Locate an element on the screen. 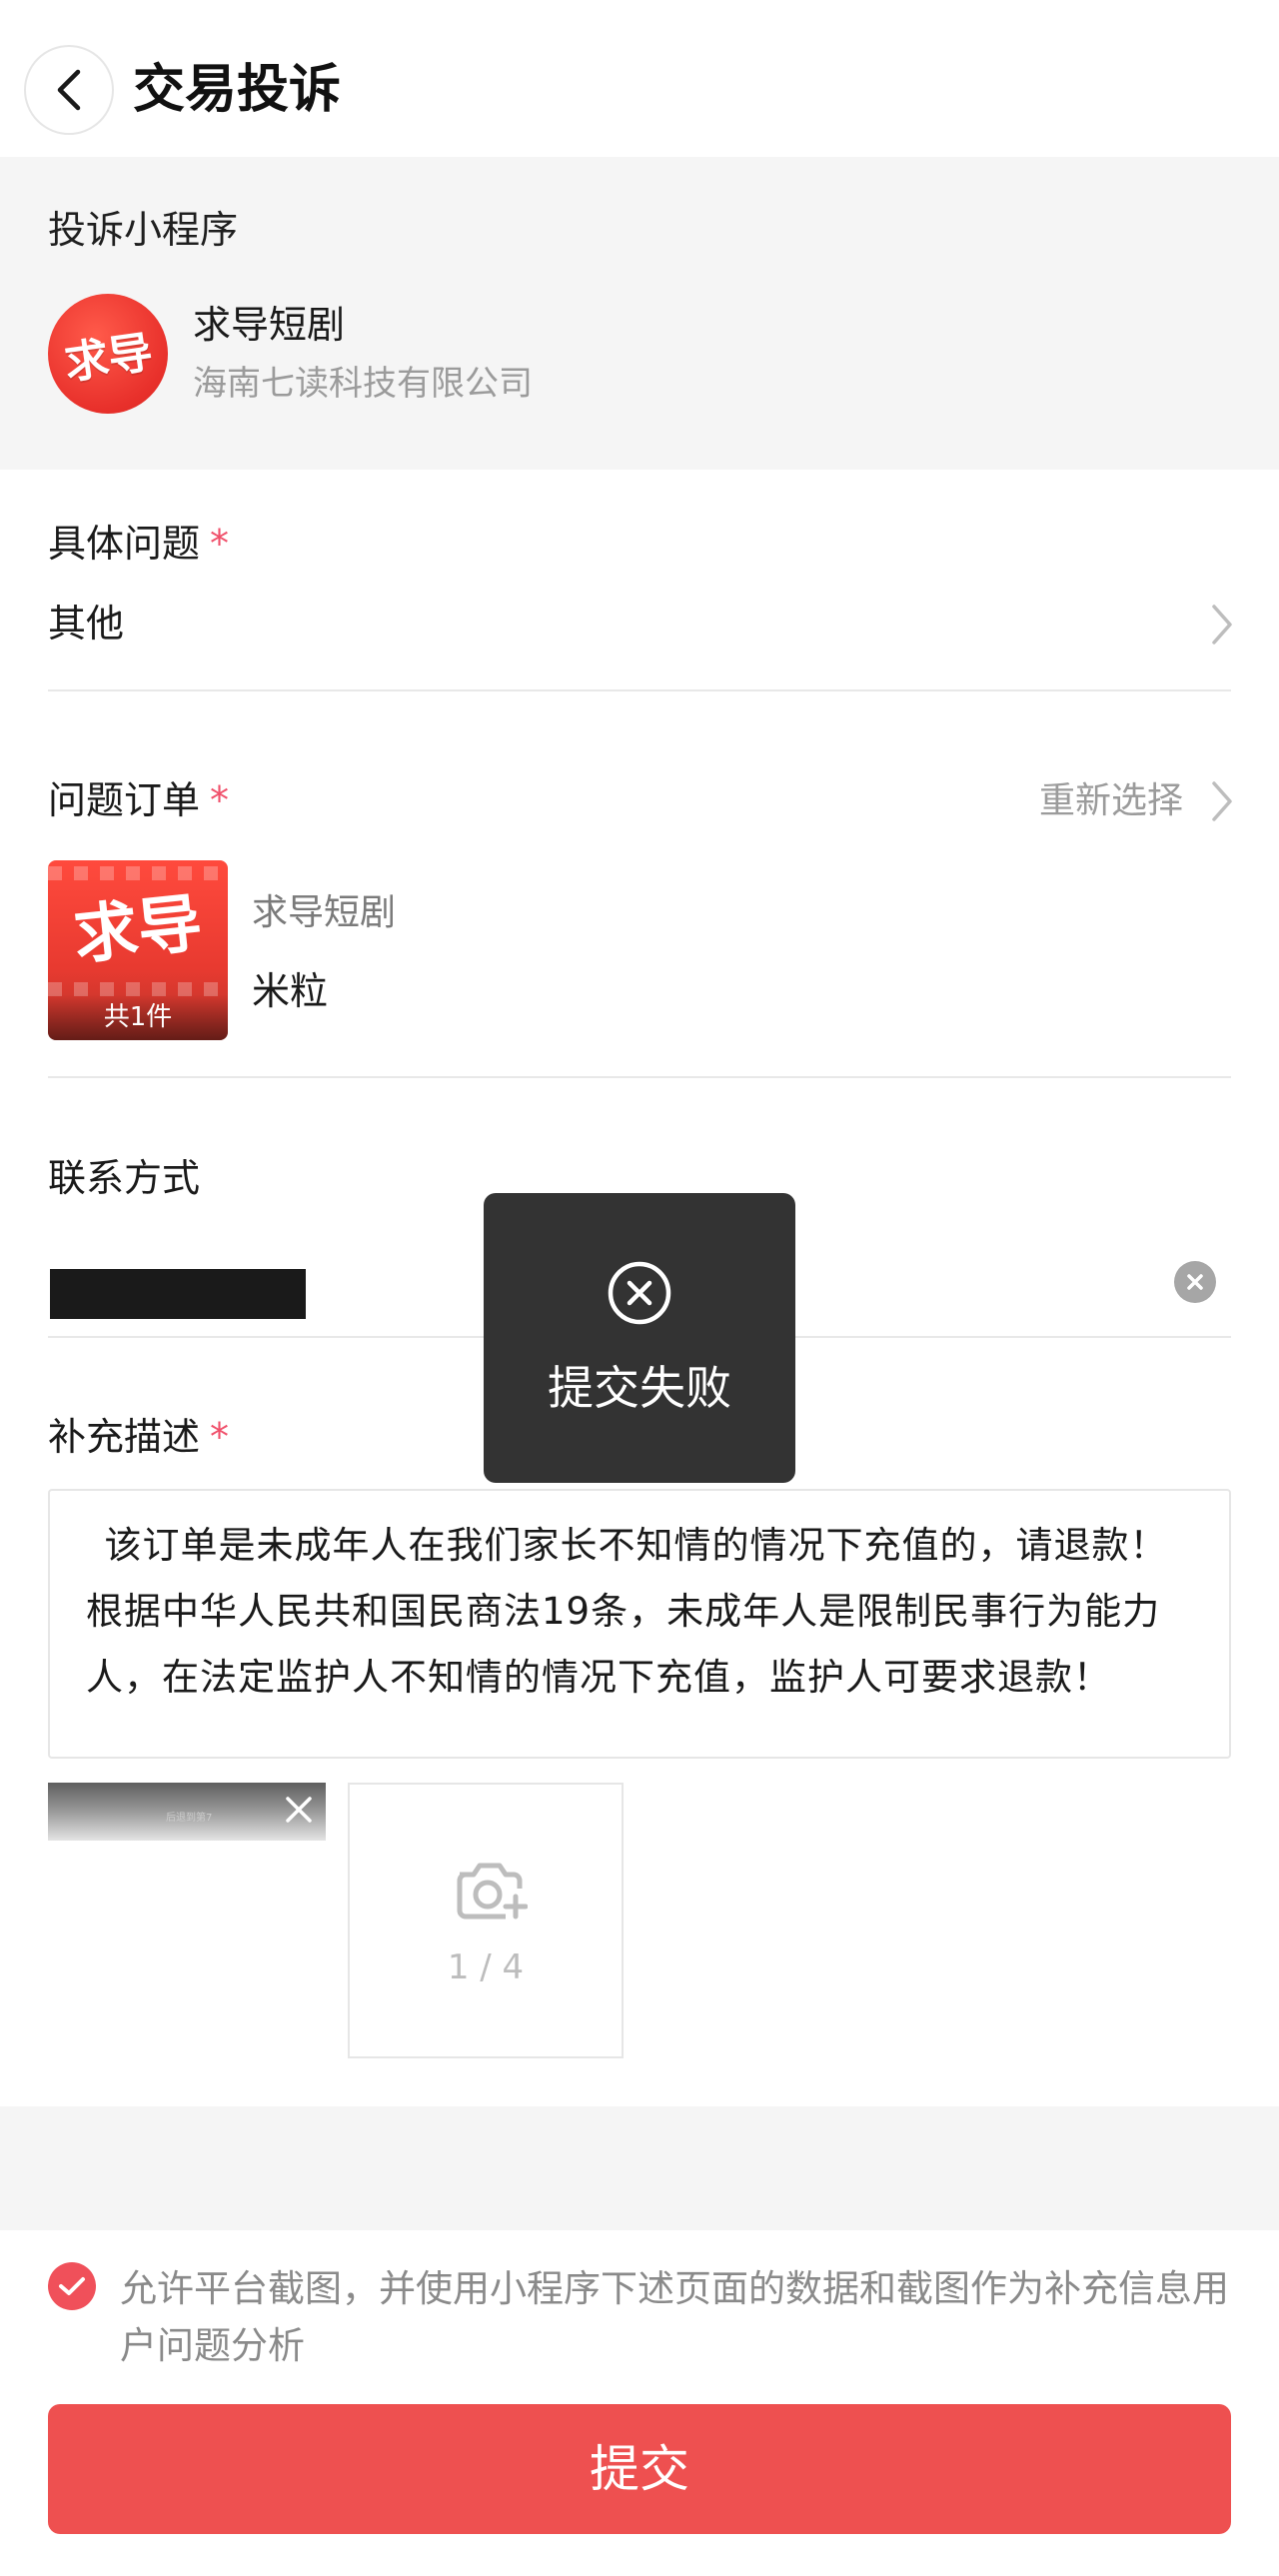  issue-label: 具体问题 * is located at coordinates (138, 544).